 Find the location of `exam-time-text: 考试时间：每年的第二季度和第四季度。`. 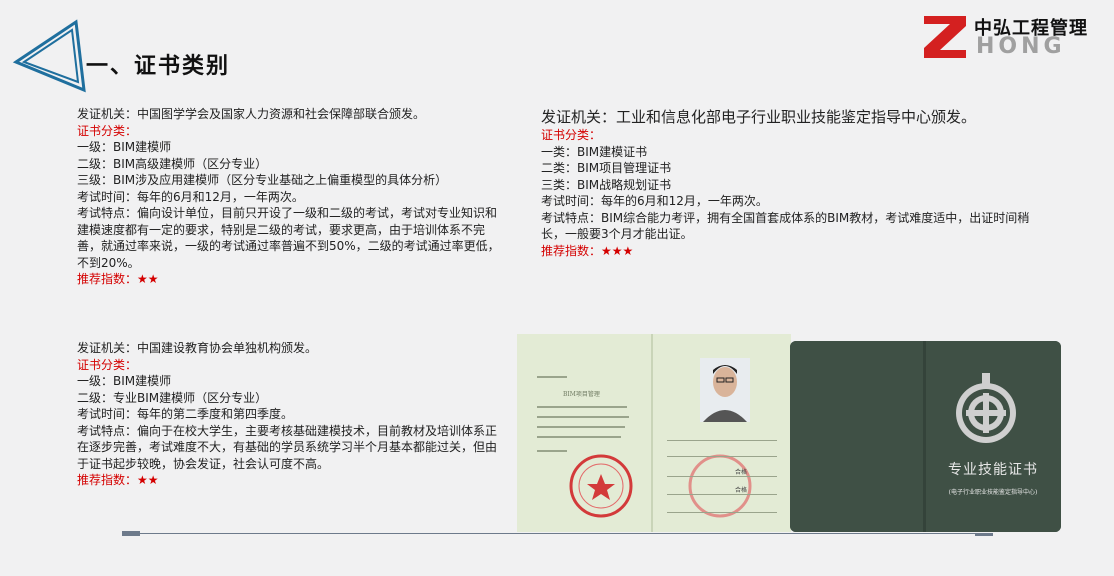

exam-time-text: 考试时间：每年的第二季度和第四季度。 is located at coordinates (185, 414).